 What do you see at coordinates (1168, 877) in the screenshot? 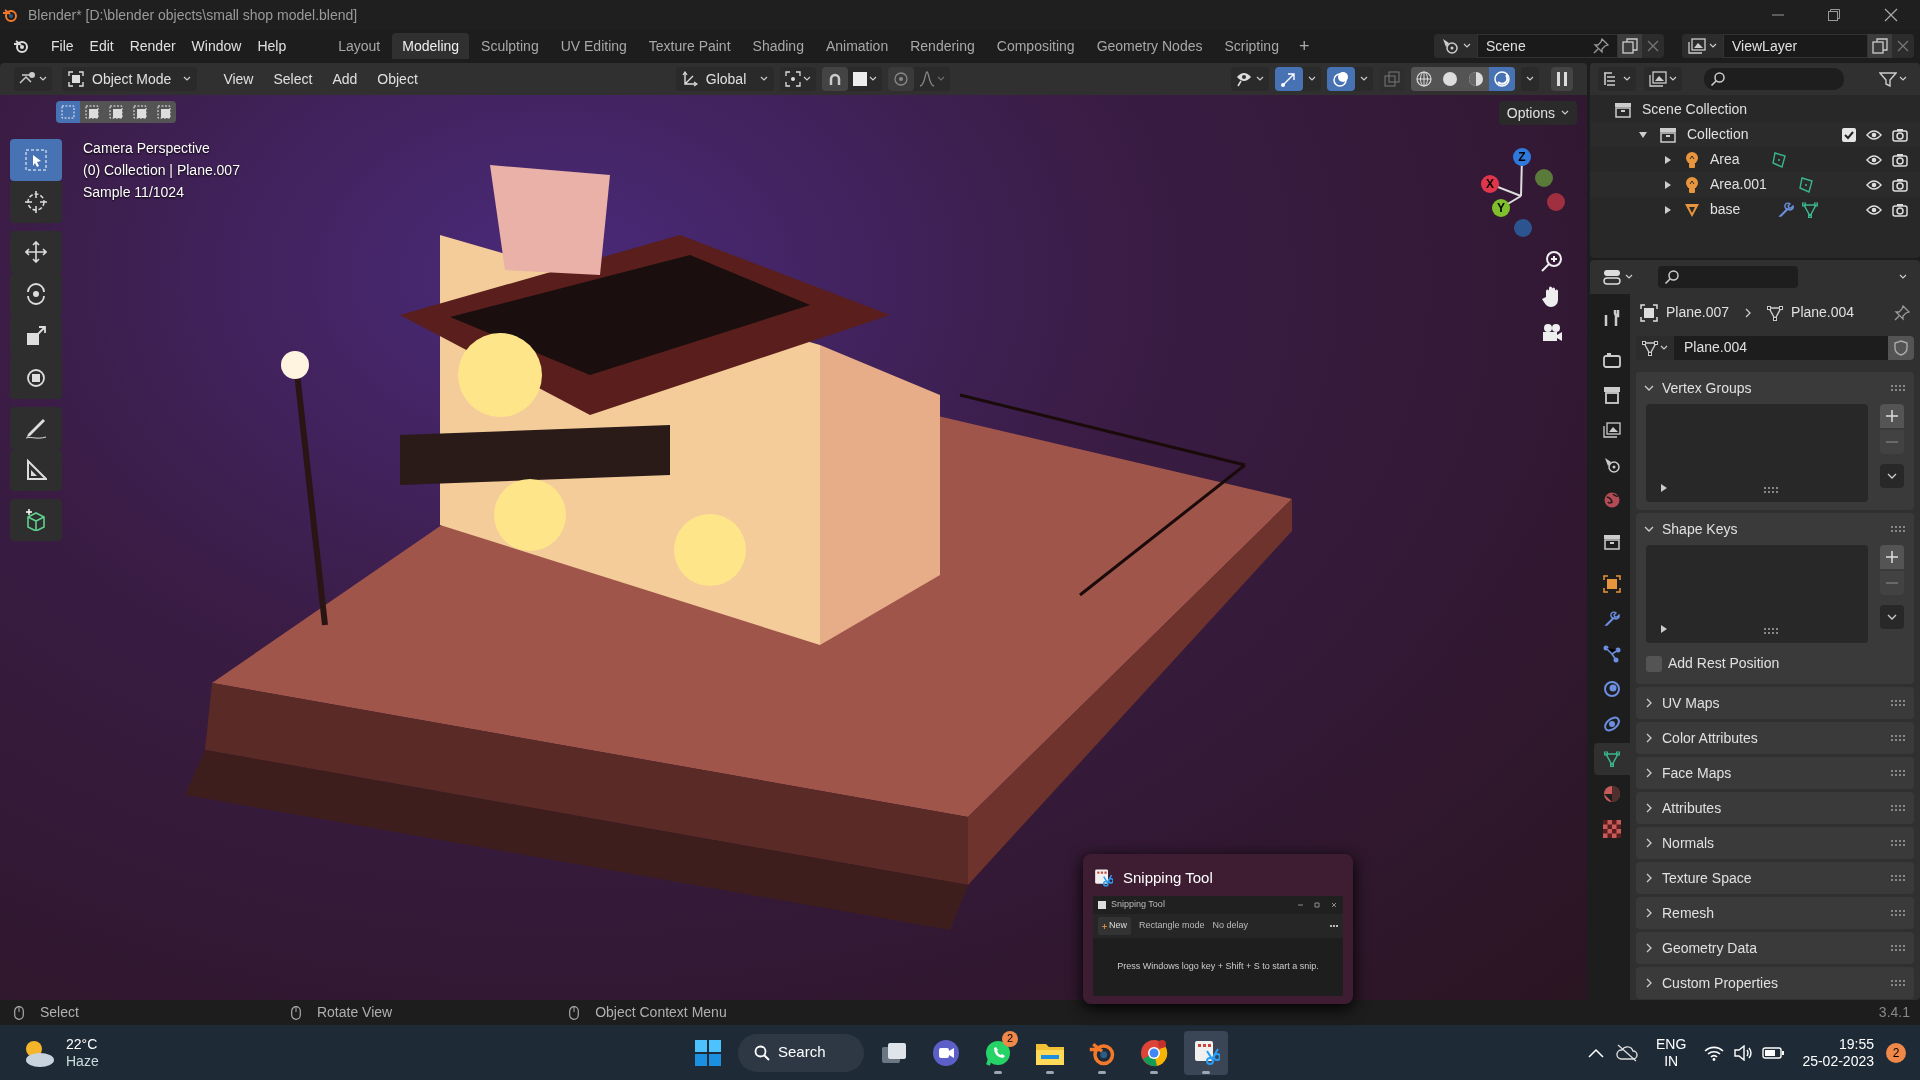
I see `preview-title: Snipping Tool` at bounding box center [1168, 877].